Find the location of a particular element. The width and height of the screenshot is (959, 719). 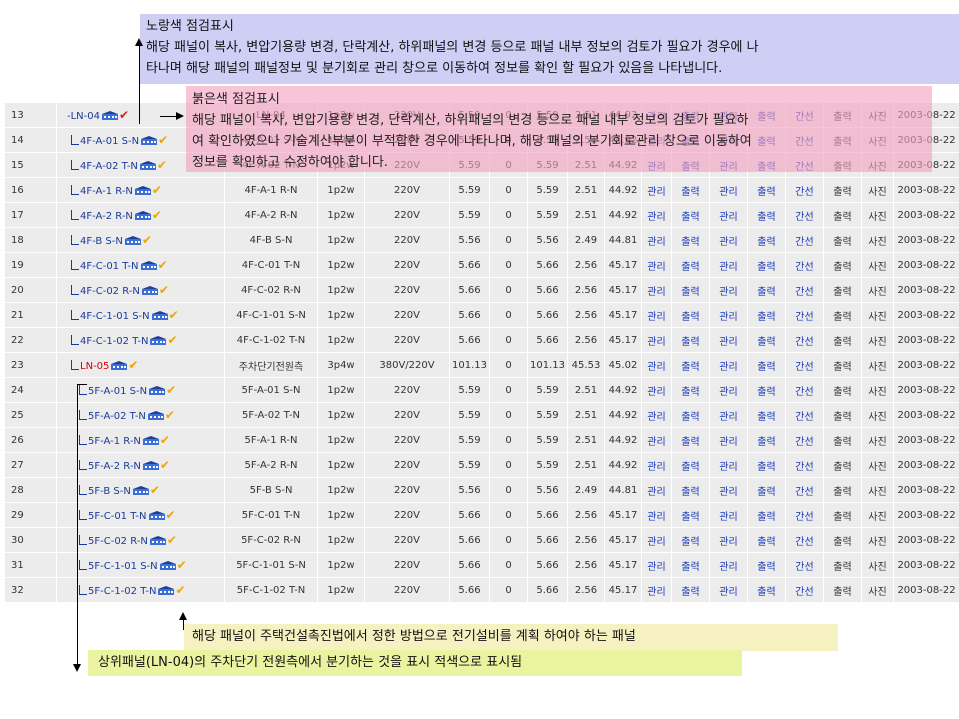

panel-name-link: 5F-C-1-02 T-N is located at coordinates (122, 591).